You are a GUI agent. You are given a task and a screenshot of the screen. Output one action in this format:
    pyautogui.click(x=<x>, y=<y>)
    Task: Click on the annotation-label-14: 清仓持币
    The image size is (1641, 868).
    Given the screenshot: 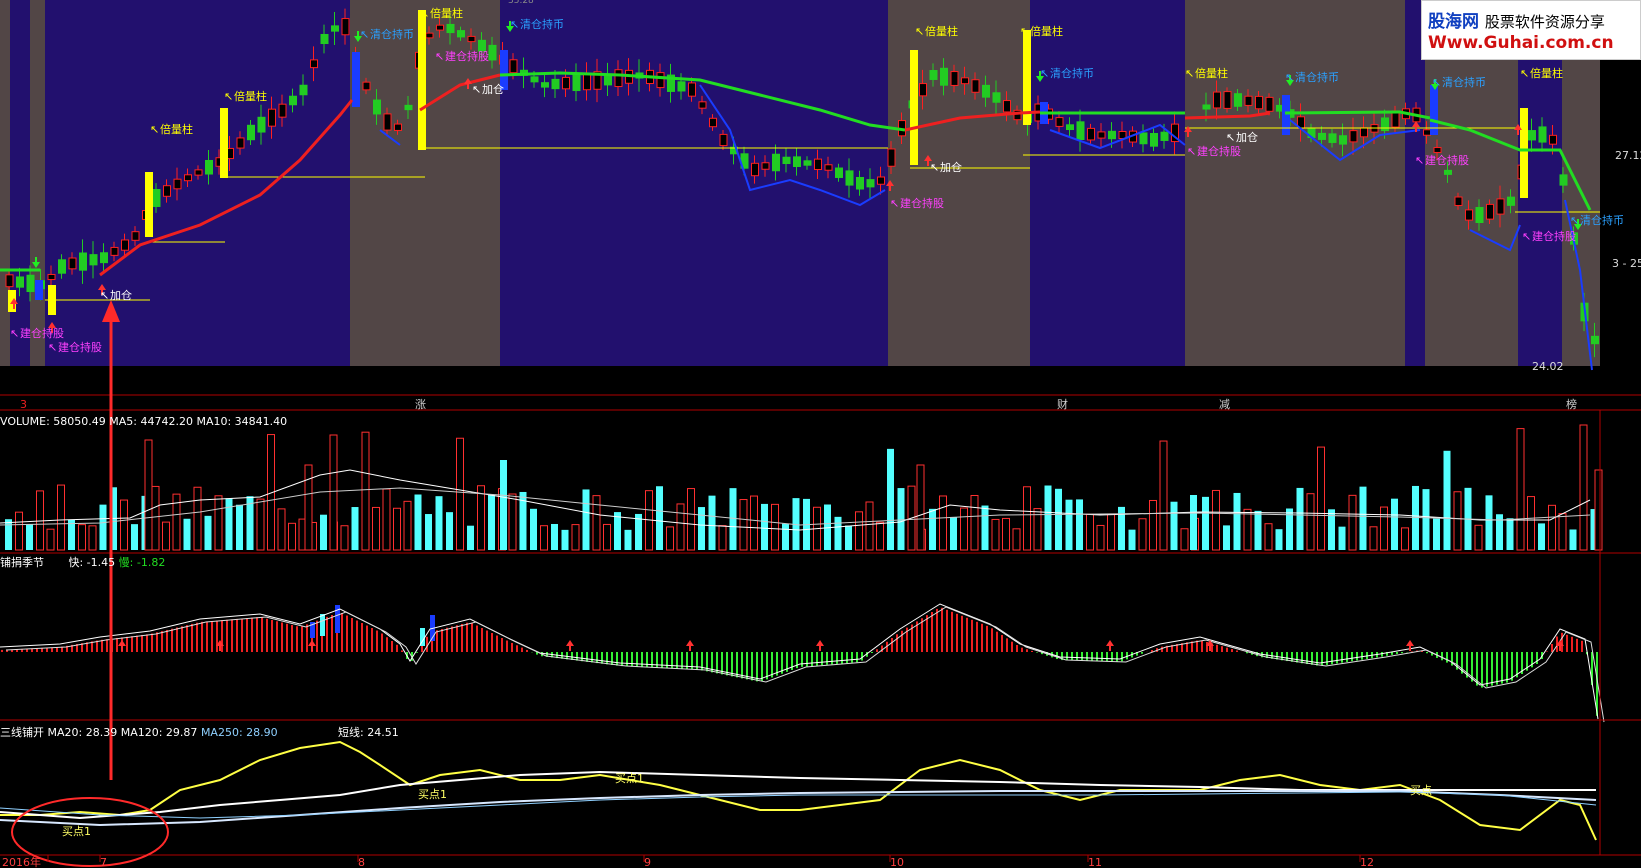 What is the action you would take?
    pyautogui.click(x=1072, y=73)
    